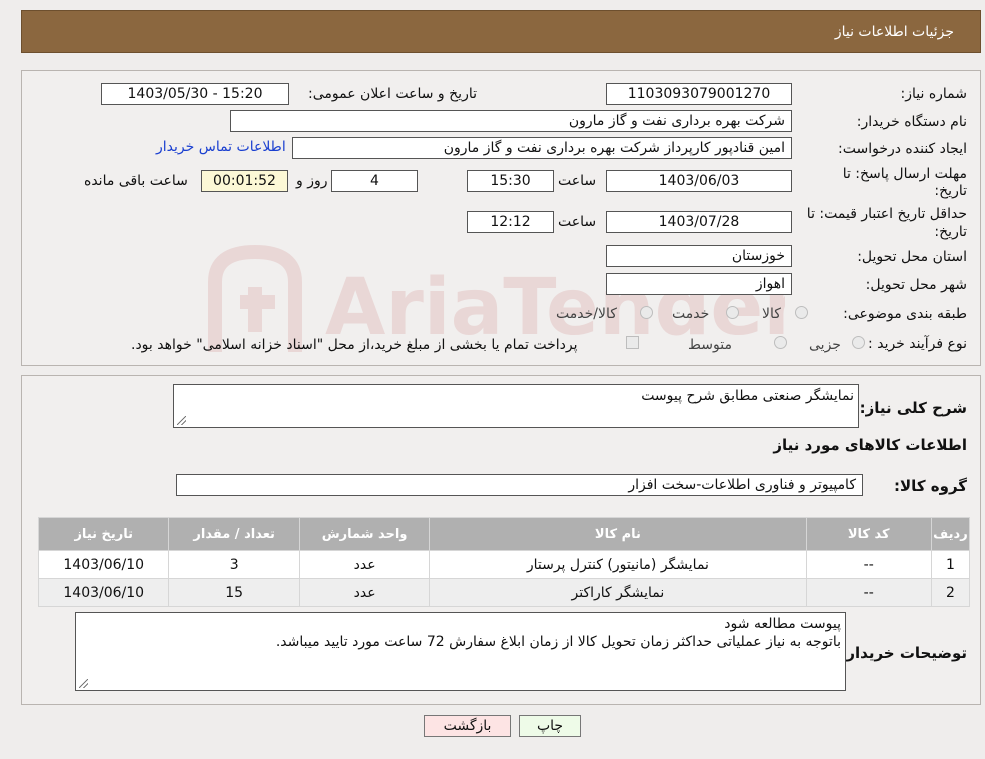 This screenshot has width=985, height=759. I want to click on buyer-org-field: شرکت بهره برداری نفت و گاز مارون, so click(511, 121).